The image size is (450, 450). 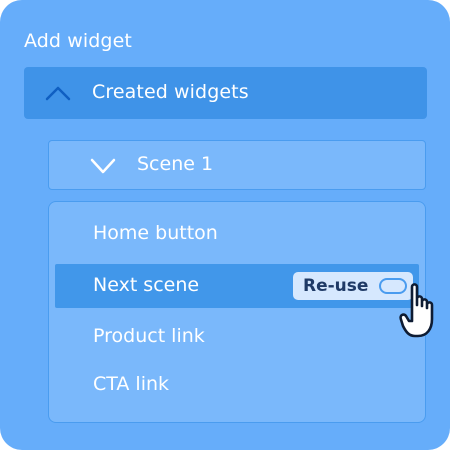 I want to click on scene-header: Scene 1, so click(x=237, y=165).